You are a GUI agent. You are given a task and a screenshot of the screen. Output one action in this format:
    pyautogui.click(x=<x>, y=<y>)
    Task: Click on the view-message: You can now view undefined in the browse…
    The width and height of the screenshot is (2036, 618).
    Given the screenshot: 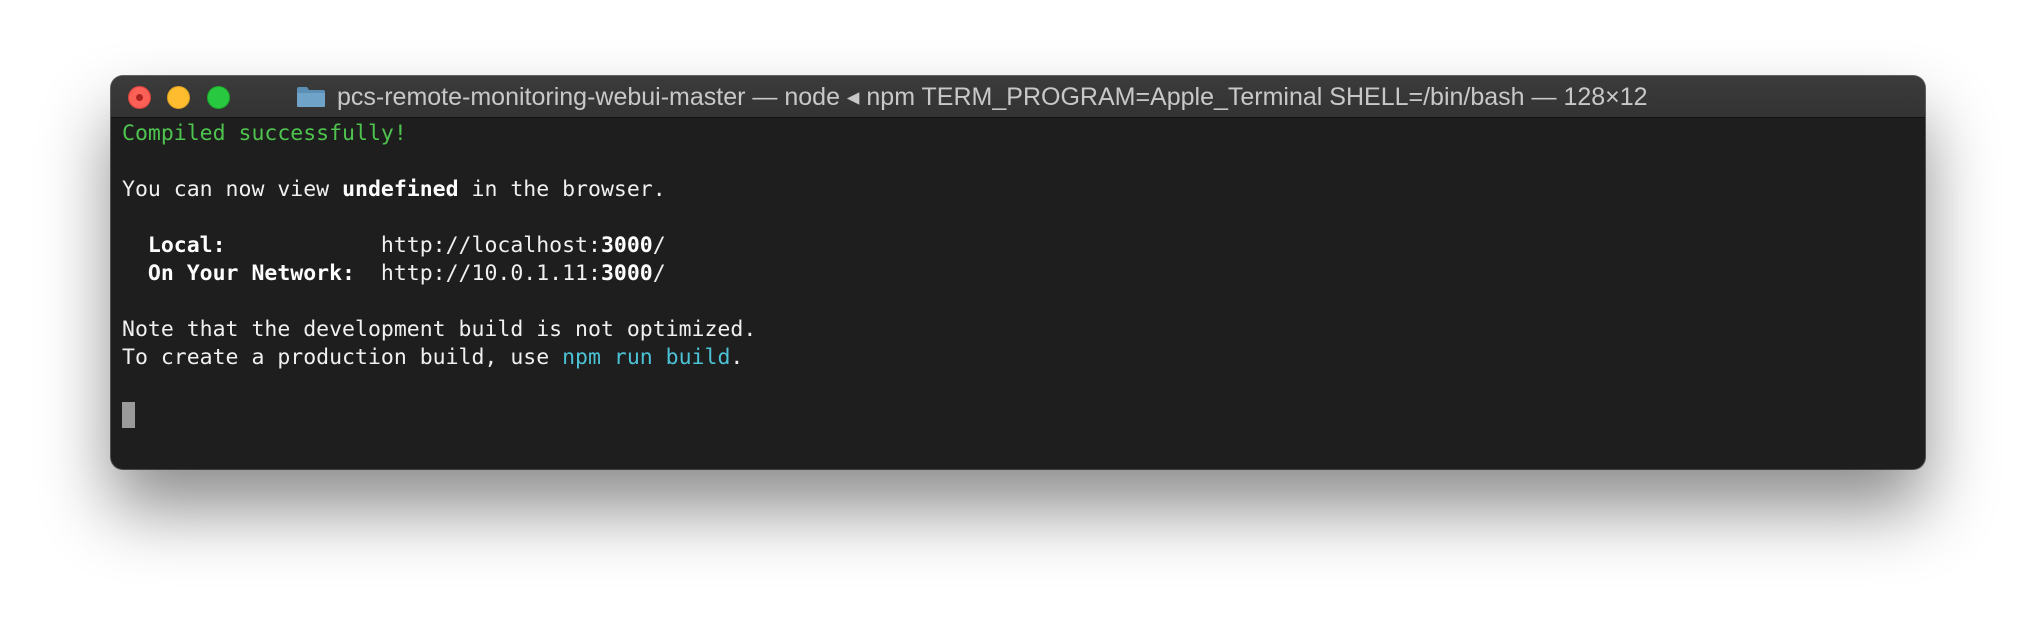 What is the action you would take?
    pyautogui.click(x=394, y=189)
    